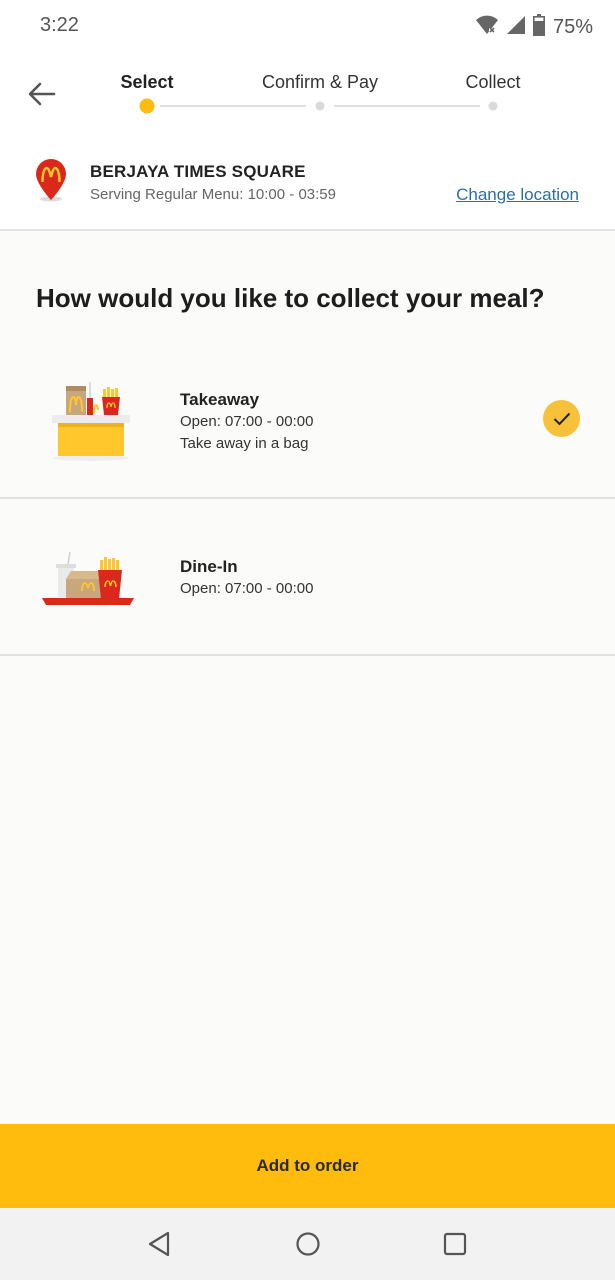  What do you see at coordinates (516, 27) in the screenshot?
I see `signal-icon` at bounding box center [516, 27].